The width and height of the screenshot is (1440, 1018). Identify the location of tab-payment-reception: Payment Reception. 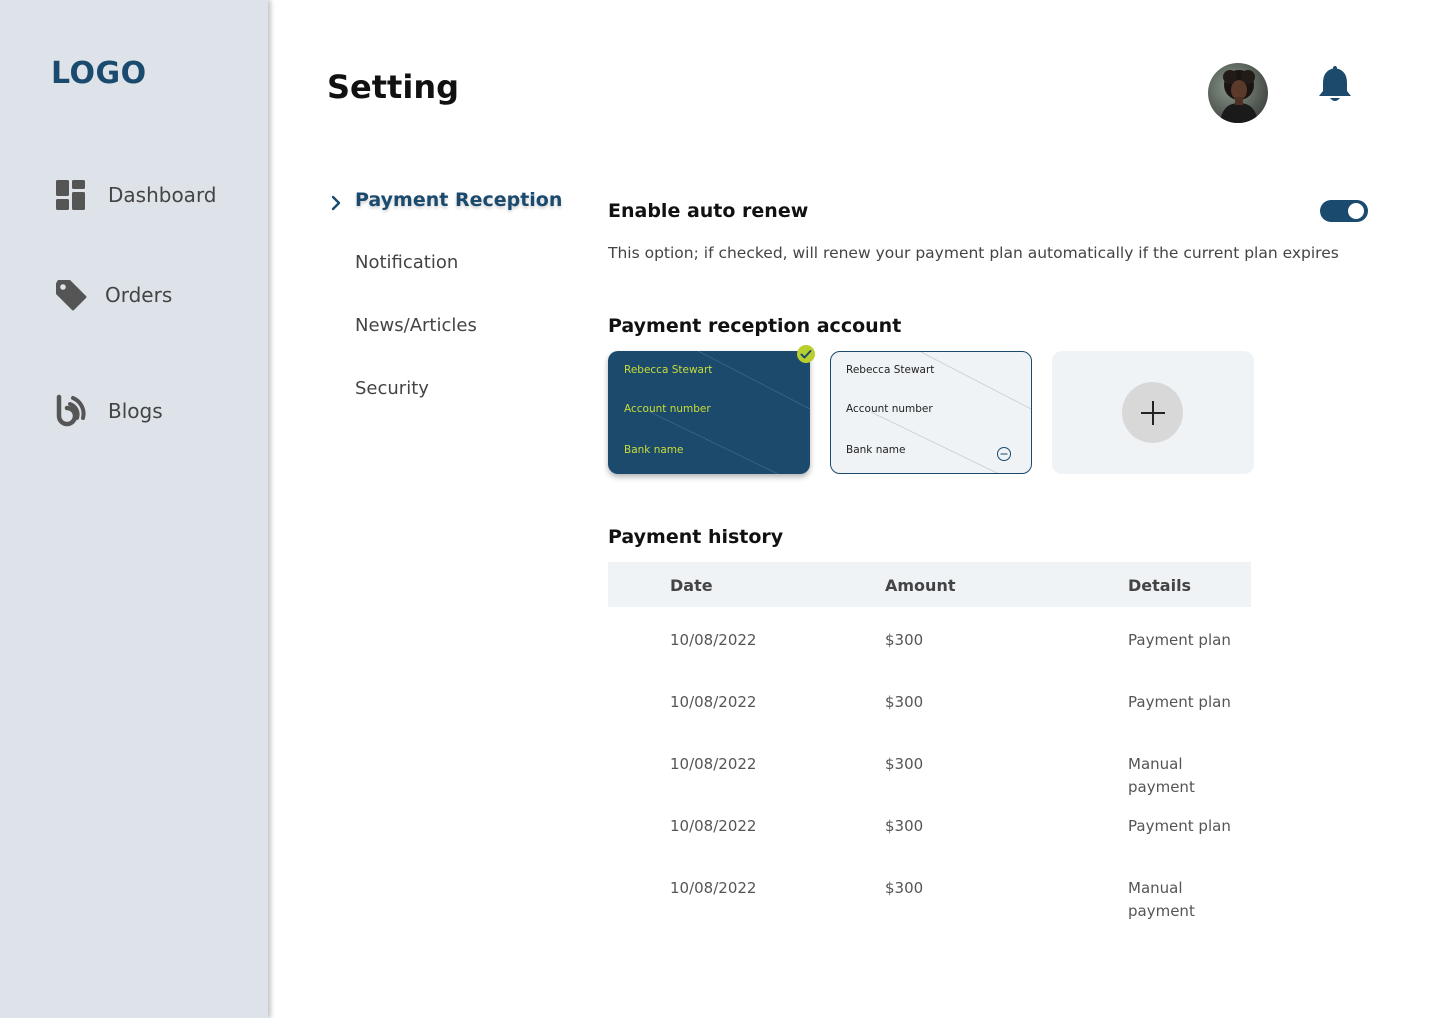
(458, 200).